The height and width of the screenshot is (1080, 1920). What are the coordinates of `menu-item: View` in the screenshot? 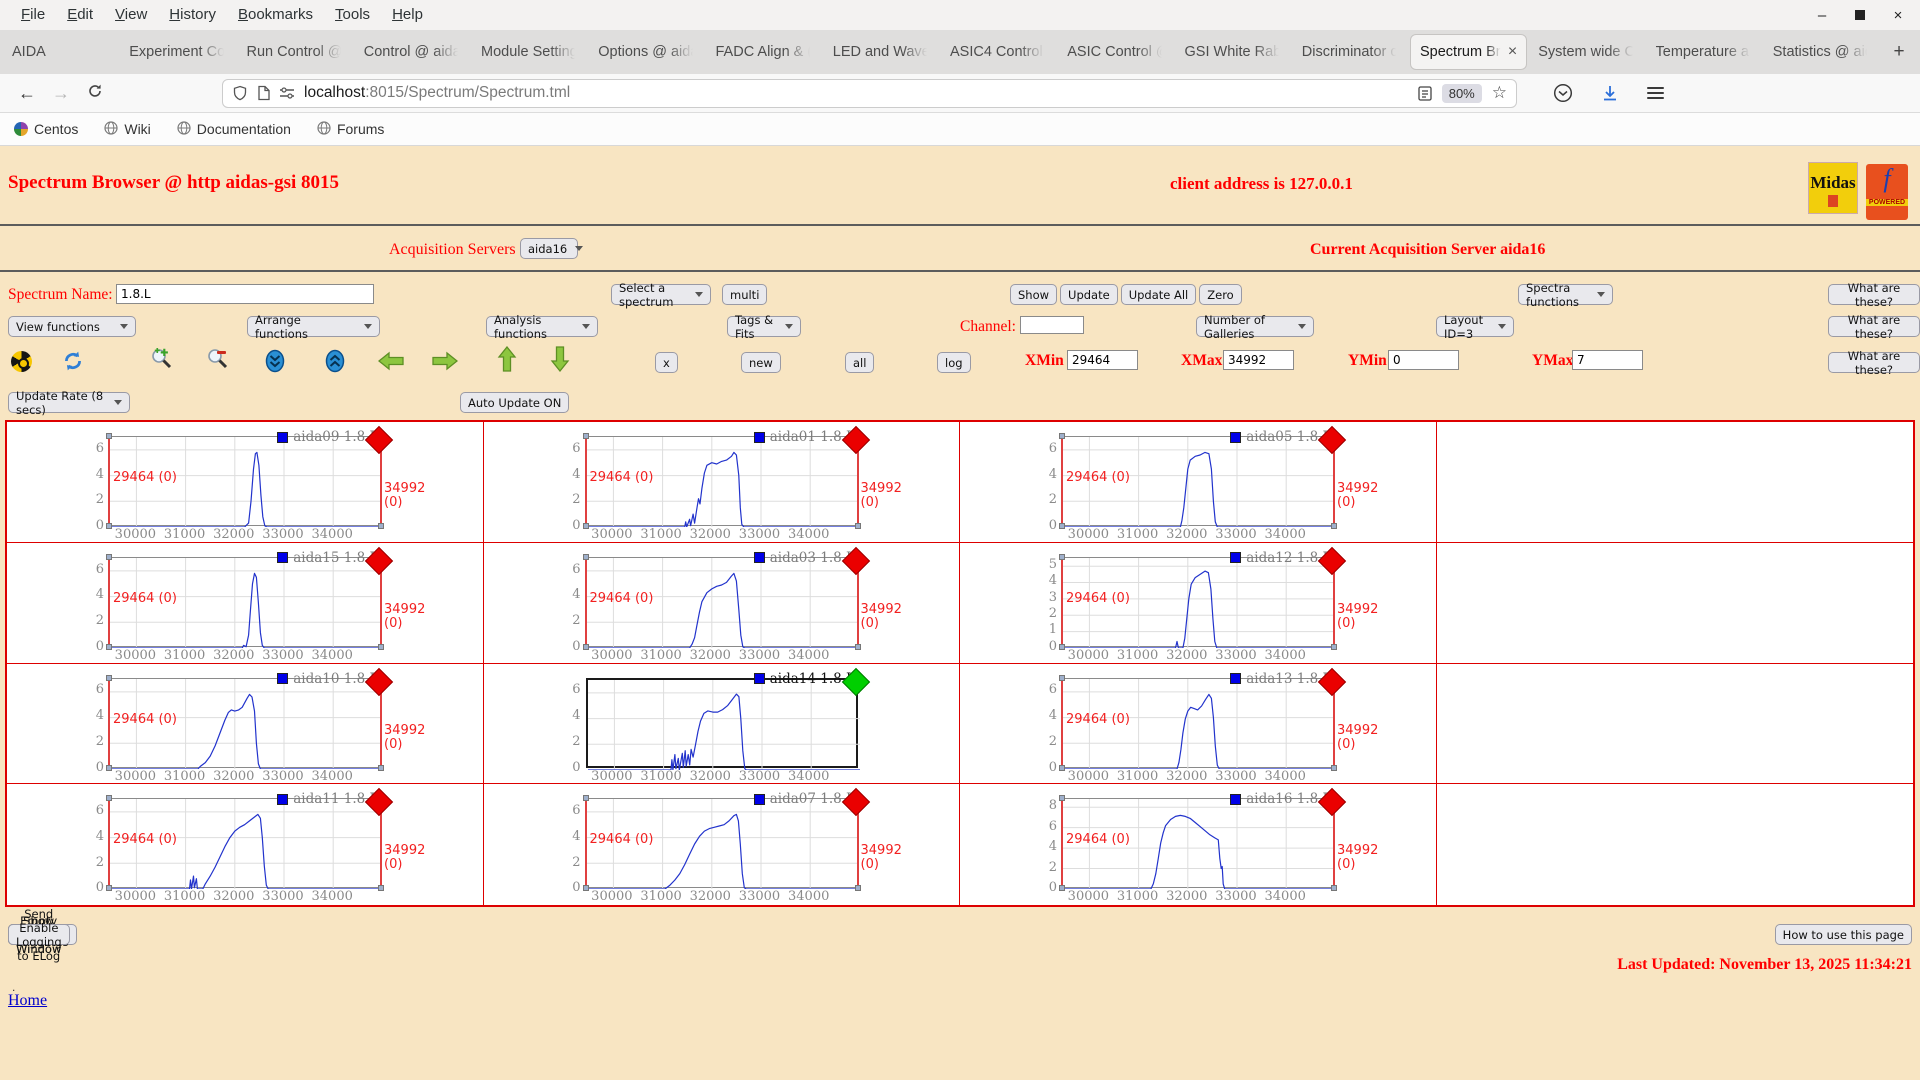 It's located at (131, 14).